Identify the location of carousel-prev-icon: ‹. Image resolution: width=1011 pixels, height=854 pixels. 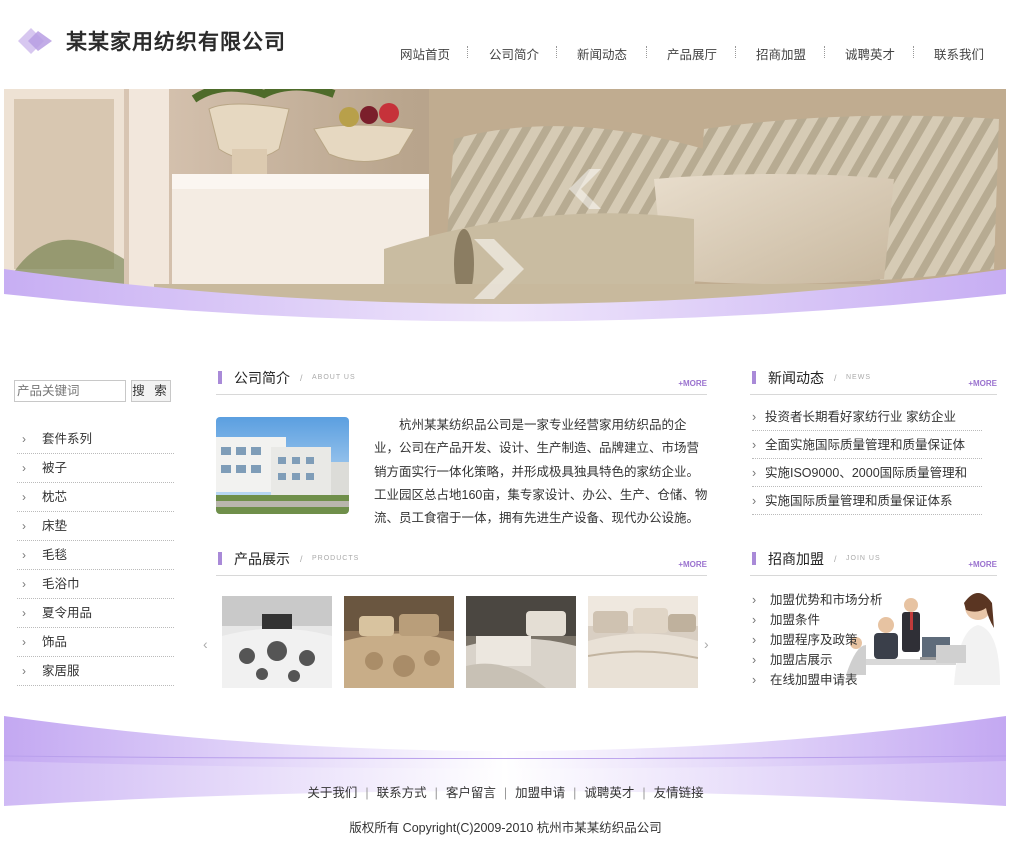
(205, 644).